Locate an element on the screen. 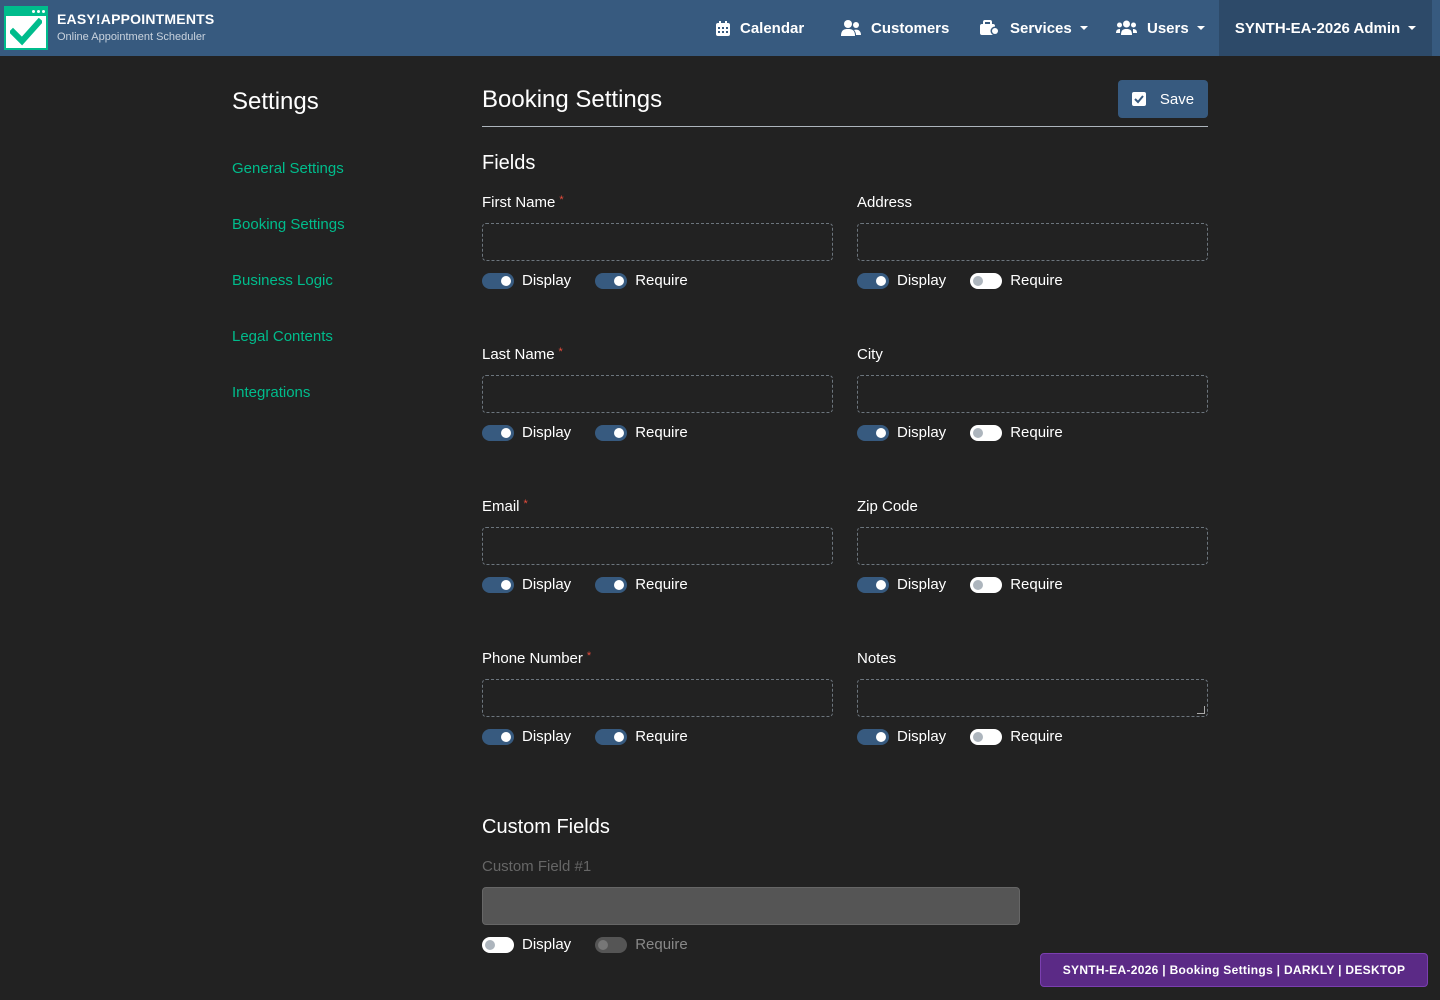 Image resolution: width=1440 pixels, height=1000 pixels. nav-calendar: Calendar is located at coordinates (760, 28).